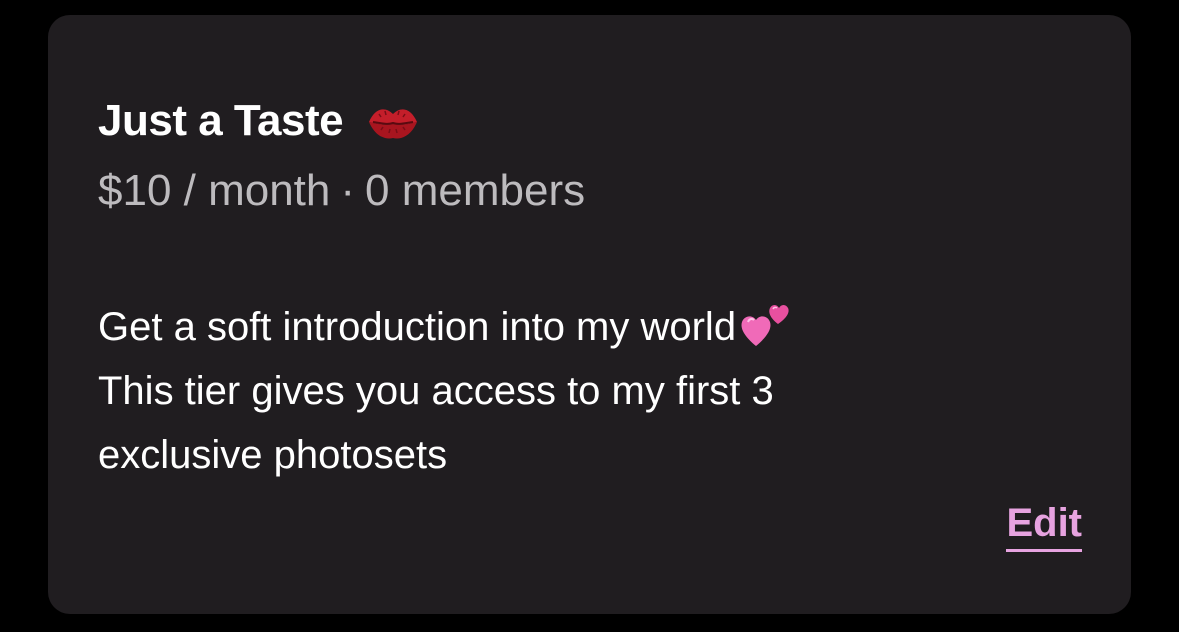 The width and height of the screenshot is (1179, 632). I want to click on description-line: Get a soft introduction into my world, so click(548, 327).